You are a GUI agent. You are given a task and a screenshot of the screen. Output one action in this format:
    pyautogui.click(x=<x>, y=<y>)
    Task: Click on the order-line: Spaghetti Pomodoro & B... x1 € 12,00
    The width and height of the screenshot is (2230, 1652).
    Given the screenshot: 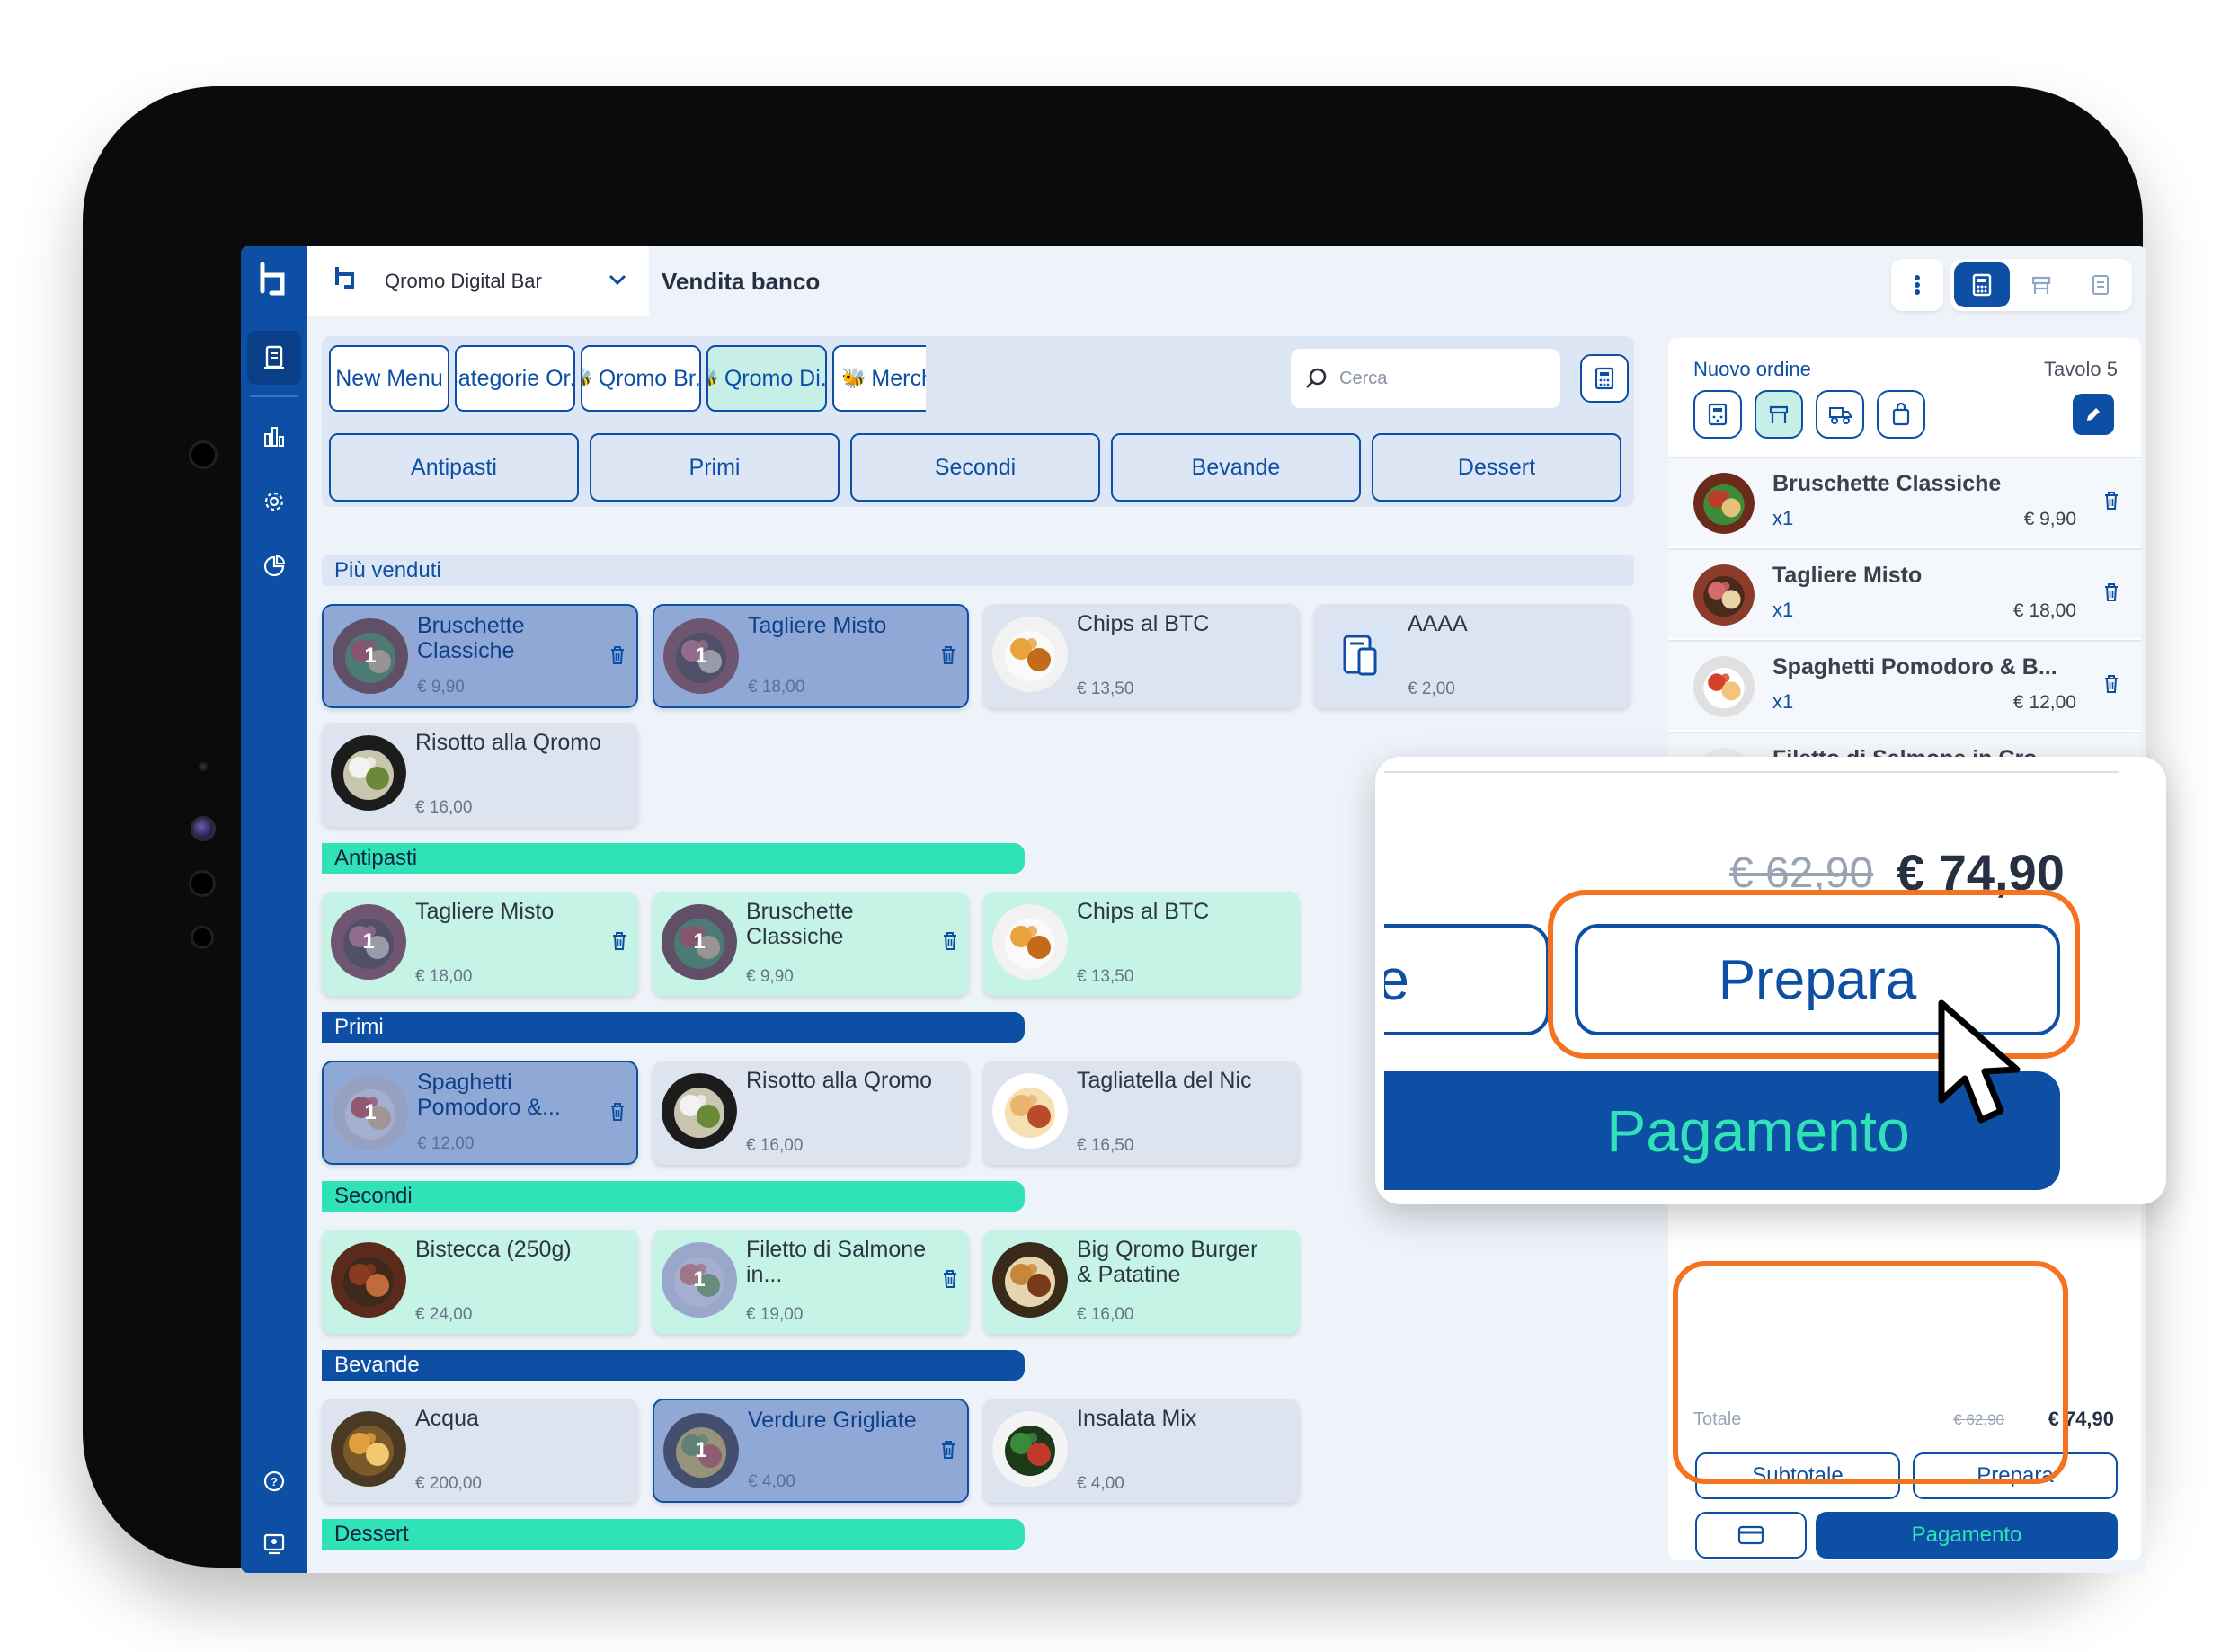 What is the action you would take?
    pyautogui.click(x=1904, y=685)
    